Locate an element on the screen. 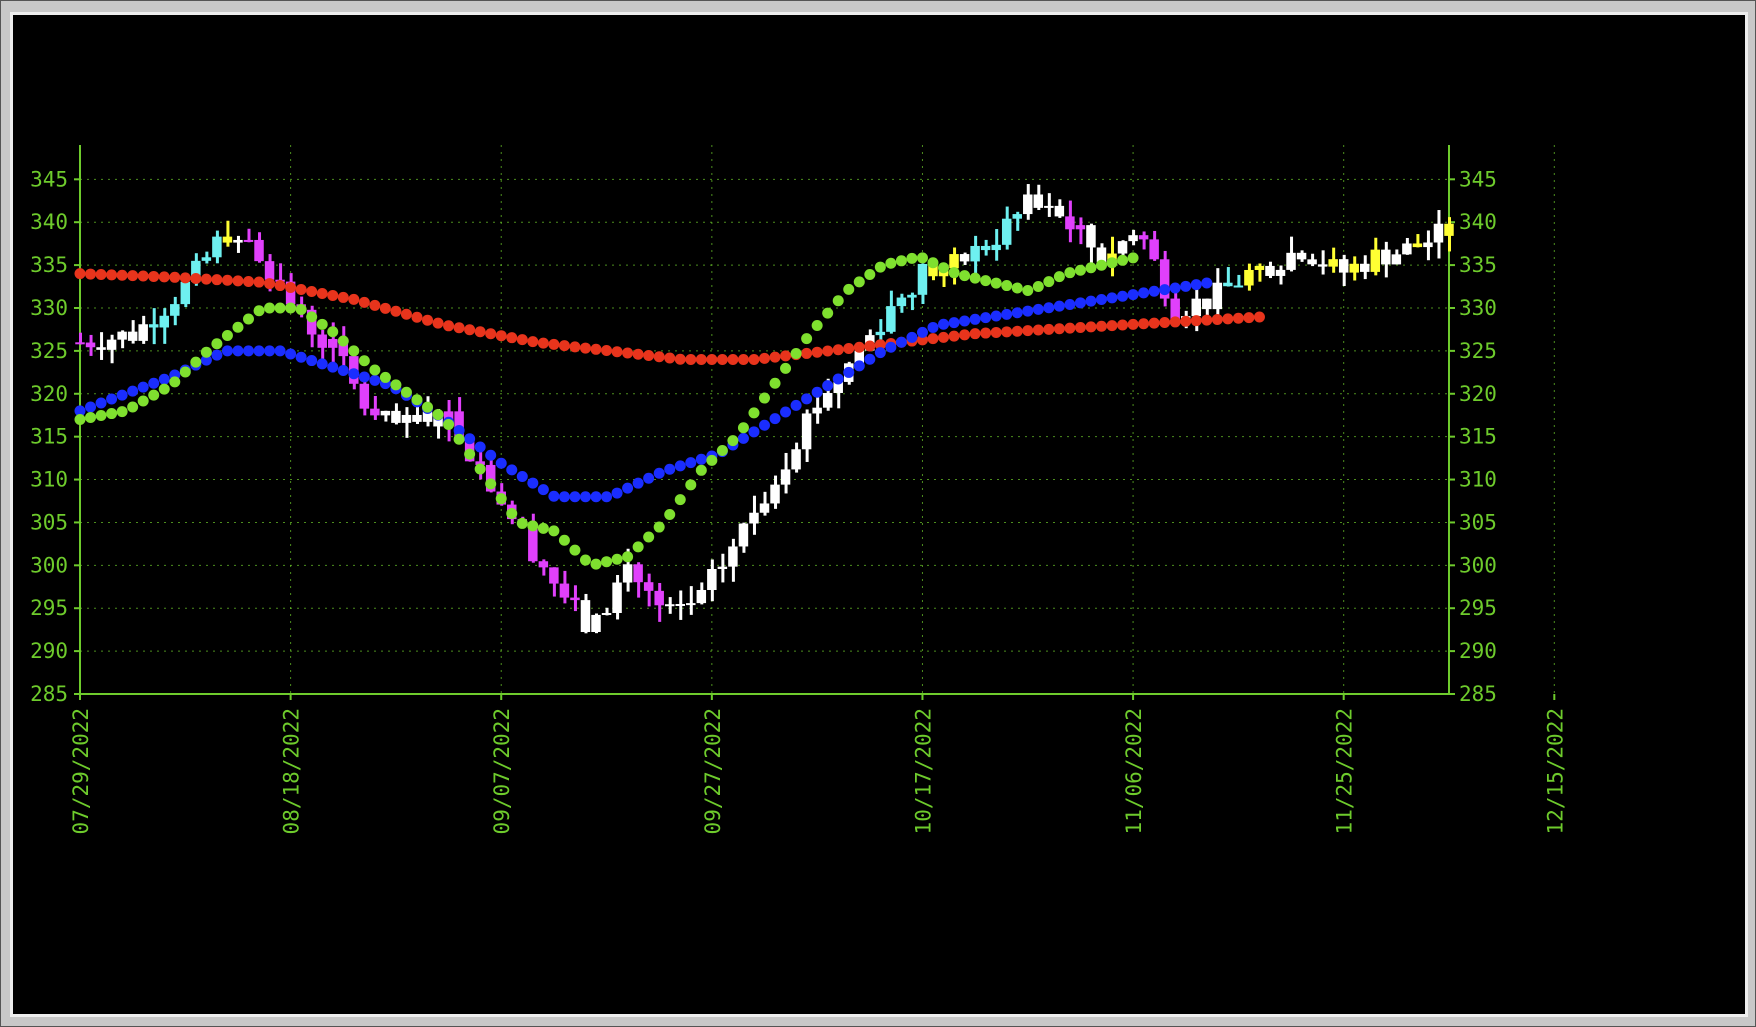  y-tick-label-right: 335 is located at coordinates (1478, 265).